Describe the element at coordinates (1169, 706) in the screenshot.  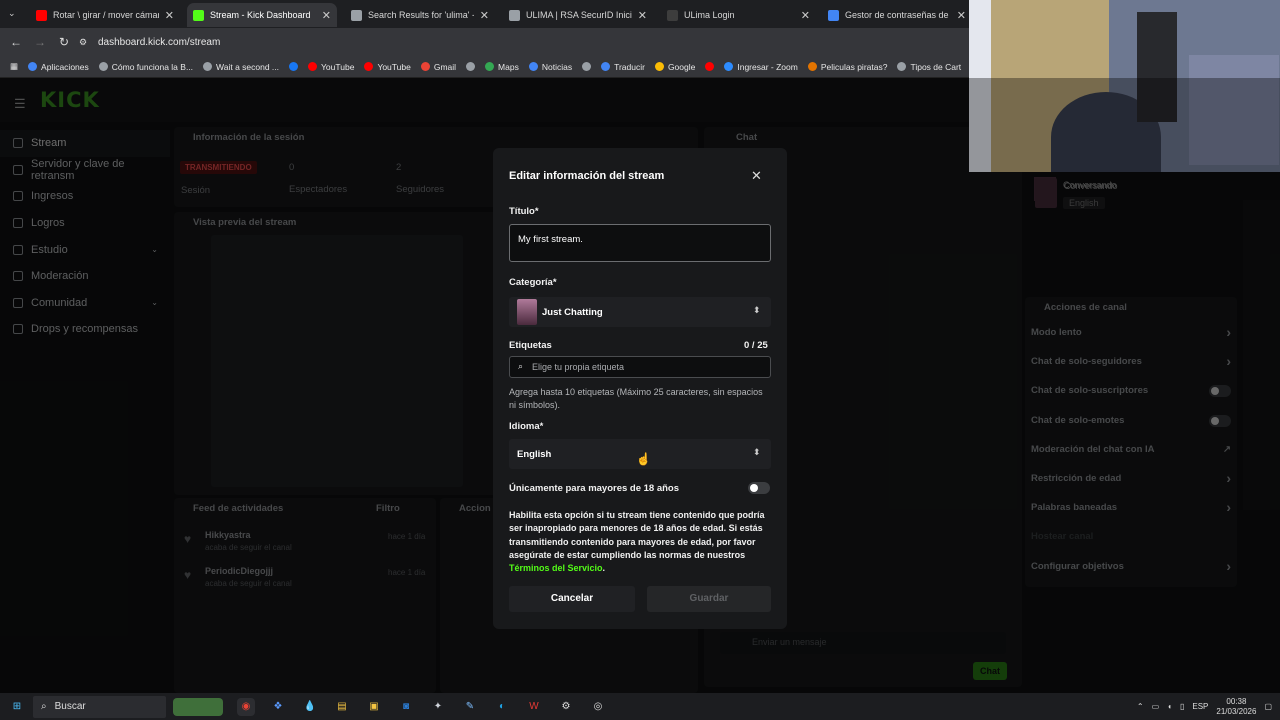
I see `volume-icon: ◖` at that location.